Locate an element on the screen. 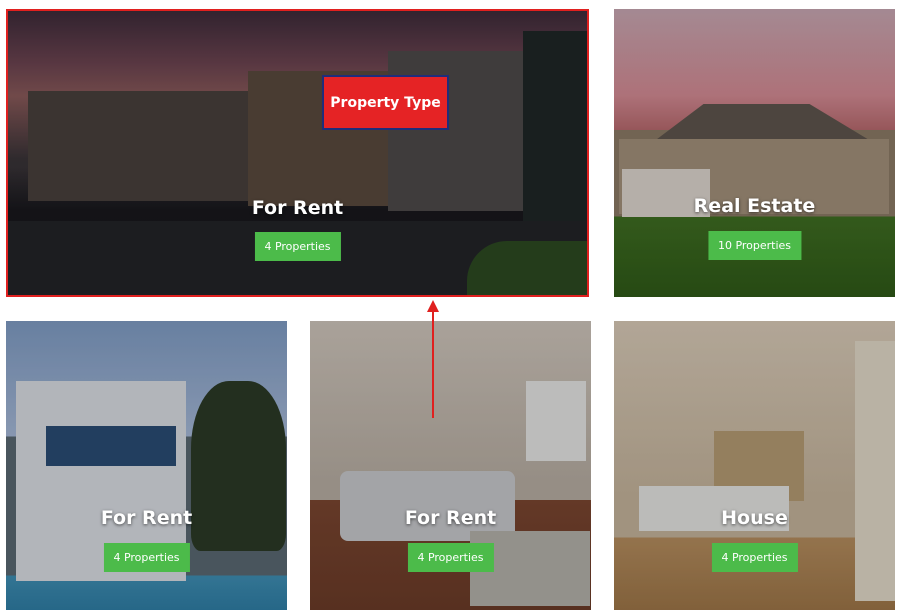  property-type-card-for-rent-2: For Rent 4 Properties is located at coordinates (146, 465).